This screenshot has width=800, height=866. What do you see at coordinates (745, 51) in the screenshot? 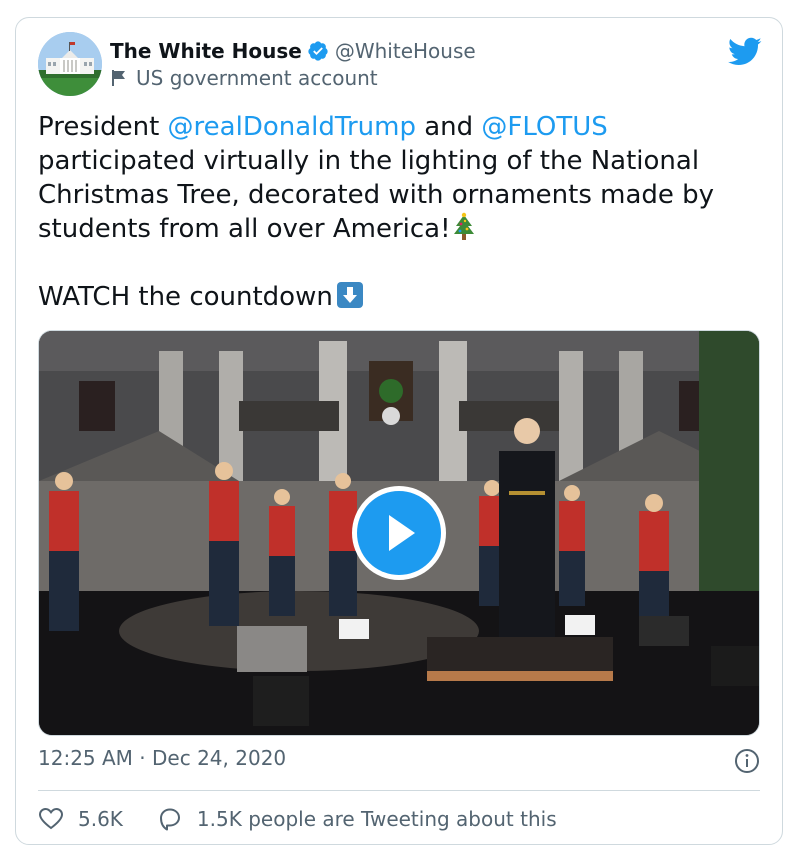
I see `twitter-bird-icon` at bounding box center [745, 51].